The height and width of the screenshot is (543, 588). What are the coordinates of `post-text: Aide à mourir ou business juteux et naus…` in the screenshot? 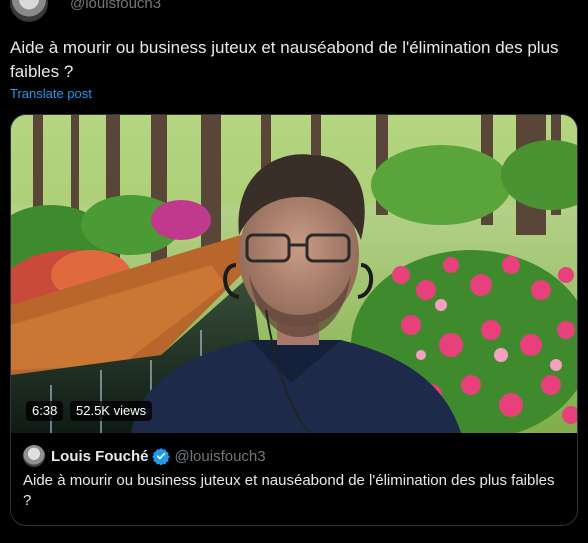 It's located at (284, 59).